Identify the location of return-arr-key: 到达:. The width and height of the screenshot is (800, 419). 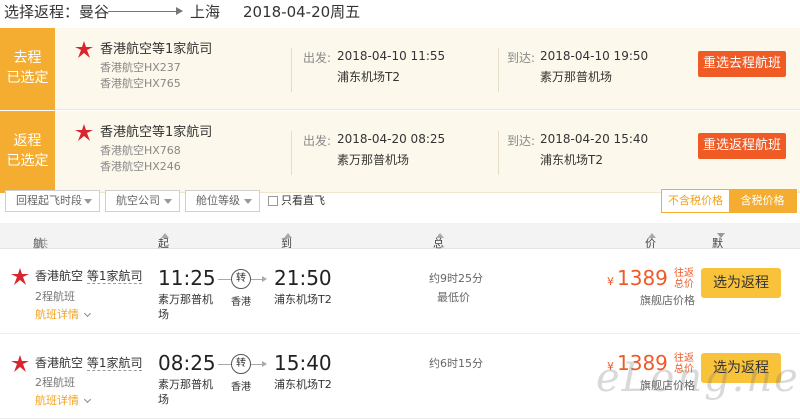
(521, 141).